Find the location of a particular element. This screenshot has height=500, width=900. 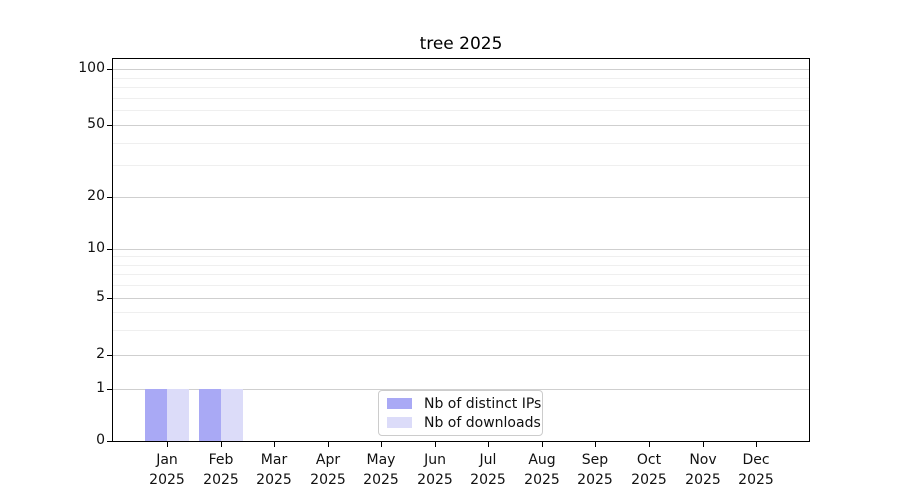

x-tick-may is located at coordinates (381, 444).